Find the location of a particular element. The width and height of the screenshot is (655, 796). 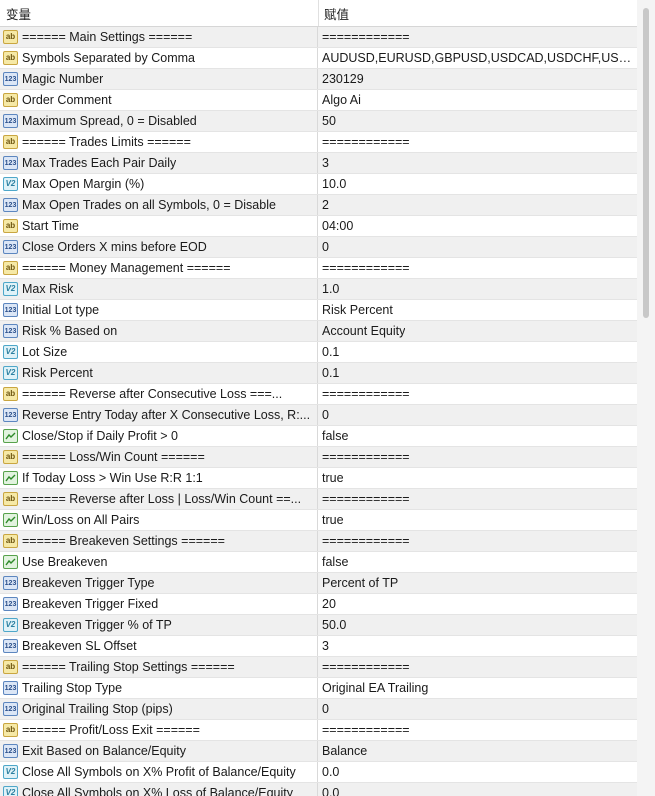

parameter-row: Win/Loss on All Pairs true is located at coordinates (318, 520).